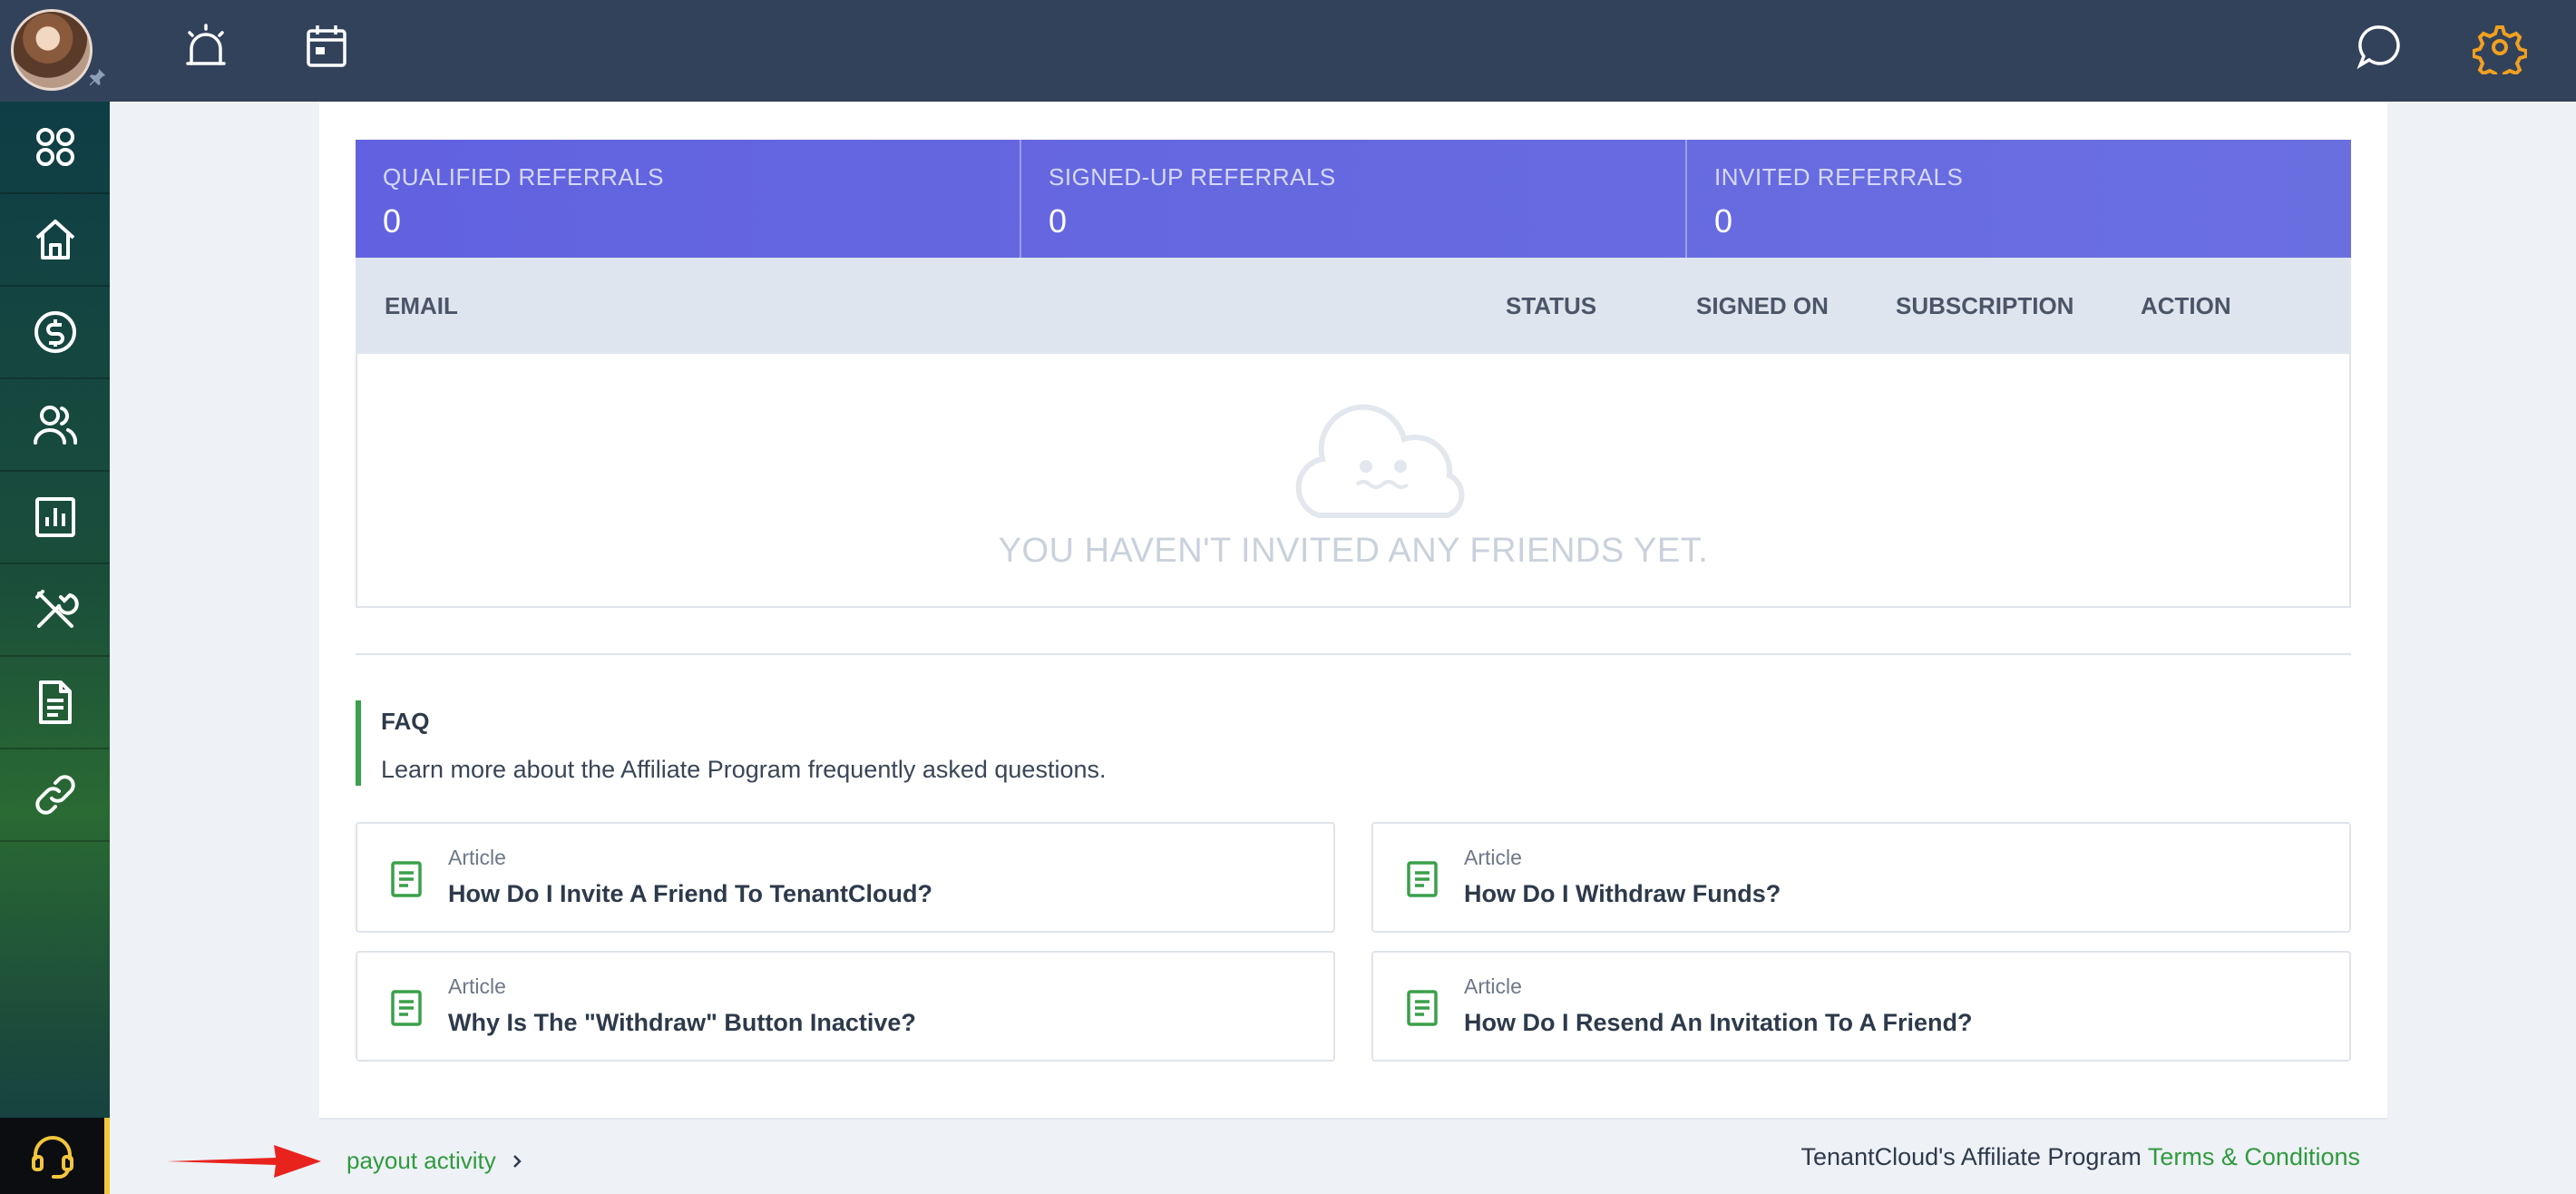  Describe the element at coordinates (52, 50) in the screenshot. I see `avatar` at that location.